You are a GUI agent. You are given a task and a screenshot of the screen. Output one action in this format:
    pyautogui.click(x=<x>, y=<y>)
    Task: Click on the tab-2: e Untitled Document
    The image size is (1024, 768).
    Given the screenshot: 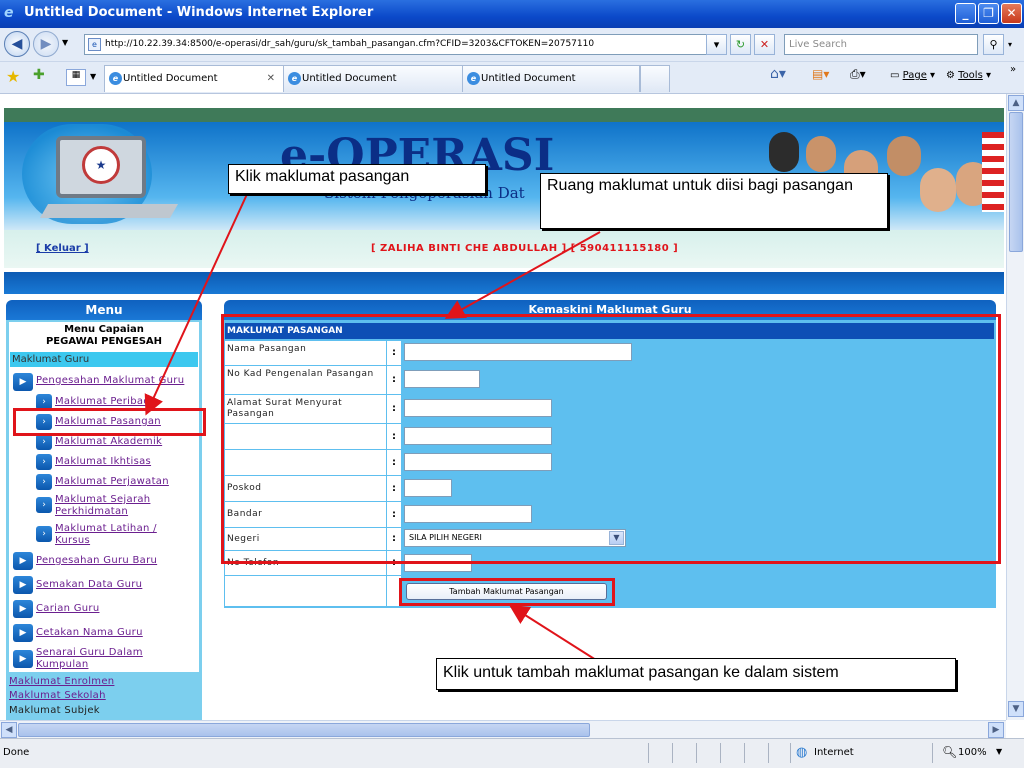 What is the action you would take?
    pyautogui.click(x=373, y=78)
    